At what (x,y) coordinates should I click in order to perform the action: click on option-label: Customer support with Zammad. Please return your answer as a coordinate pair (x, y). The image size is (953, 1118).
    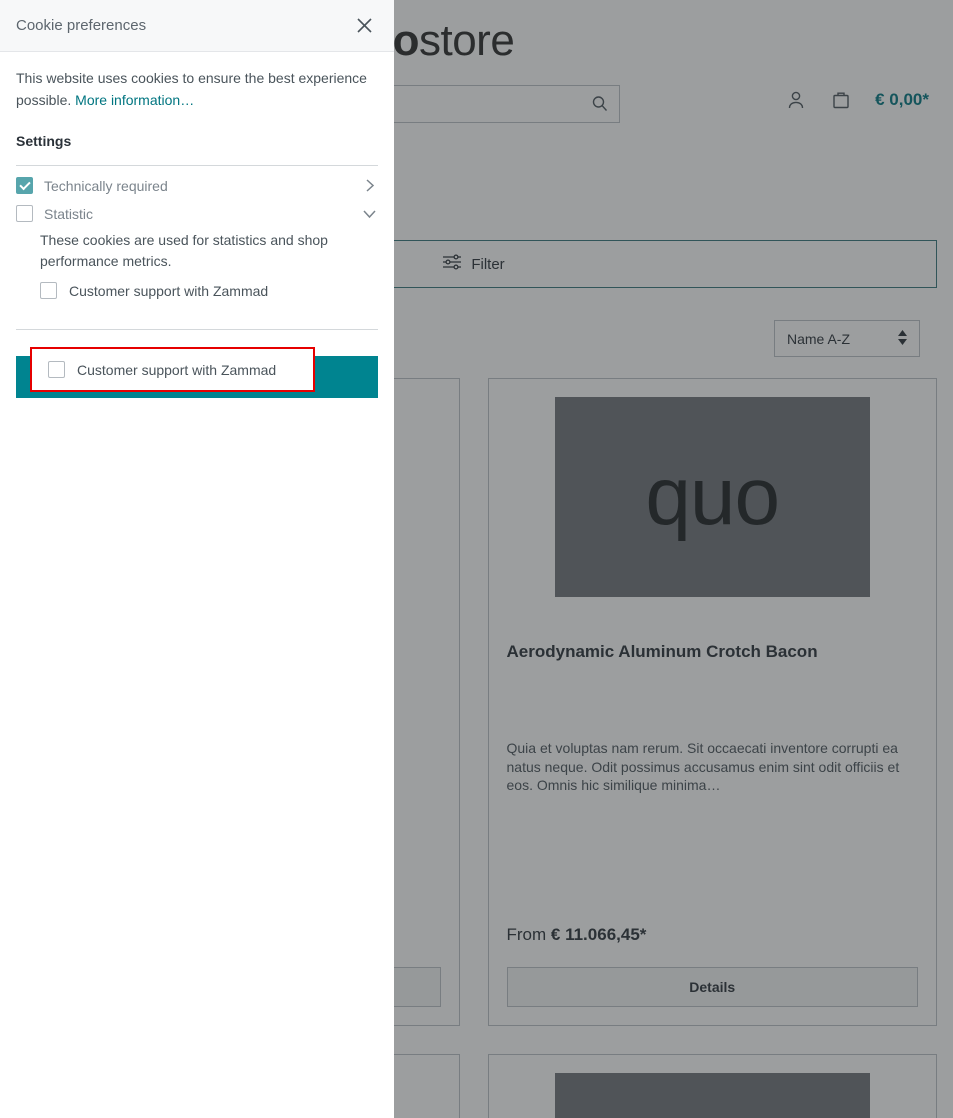
    Looking at the image, I should click on (169, 290).